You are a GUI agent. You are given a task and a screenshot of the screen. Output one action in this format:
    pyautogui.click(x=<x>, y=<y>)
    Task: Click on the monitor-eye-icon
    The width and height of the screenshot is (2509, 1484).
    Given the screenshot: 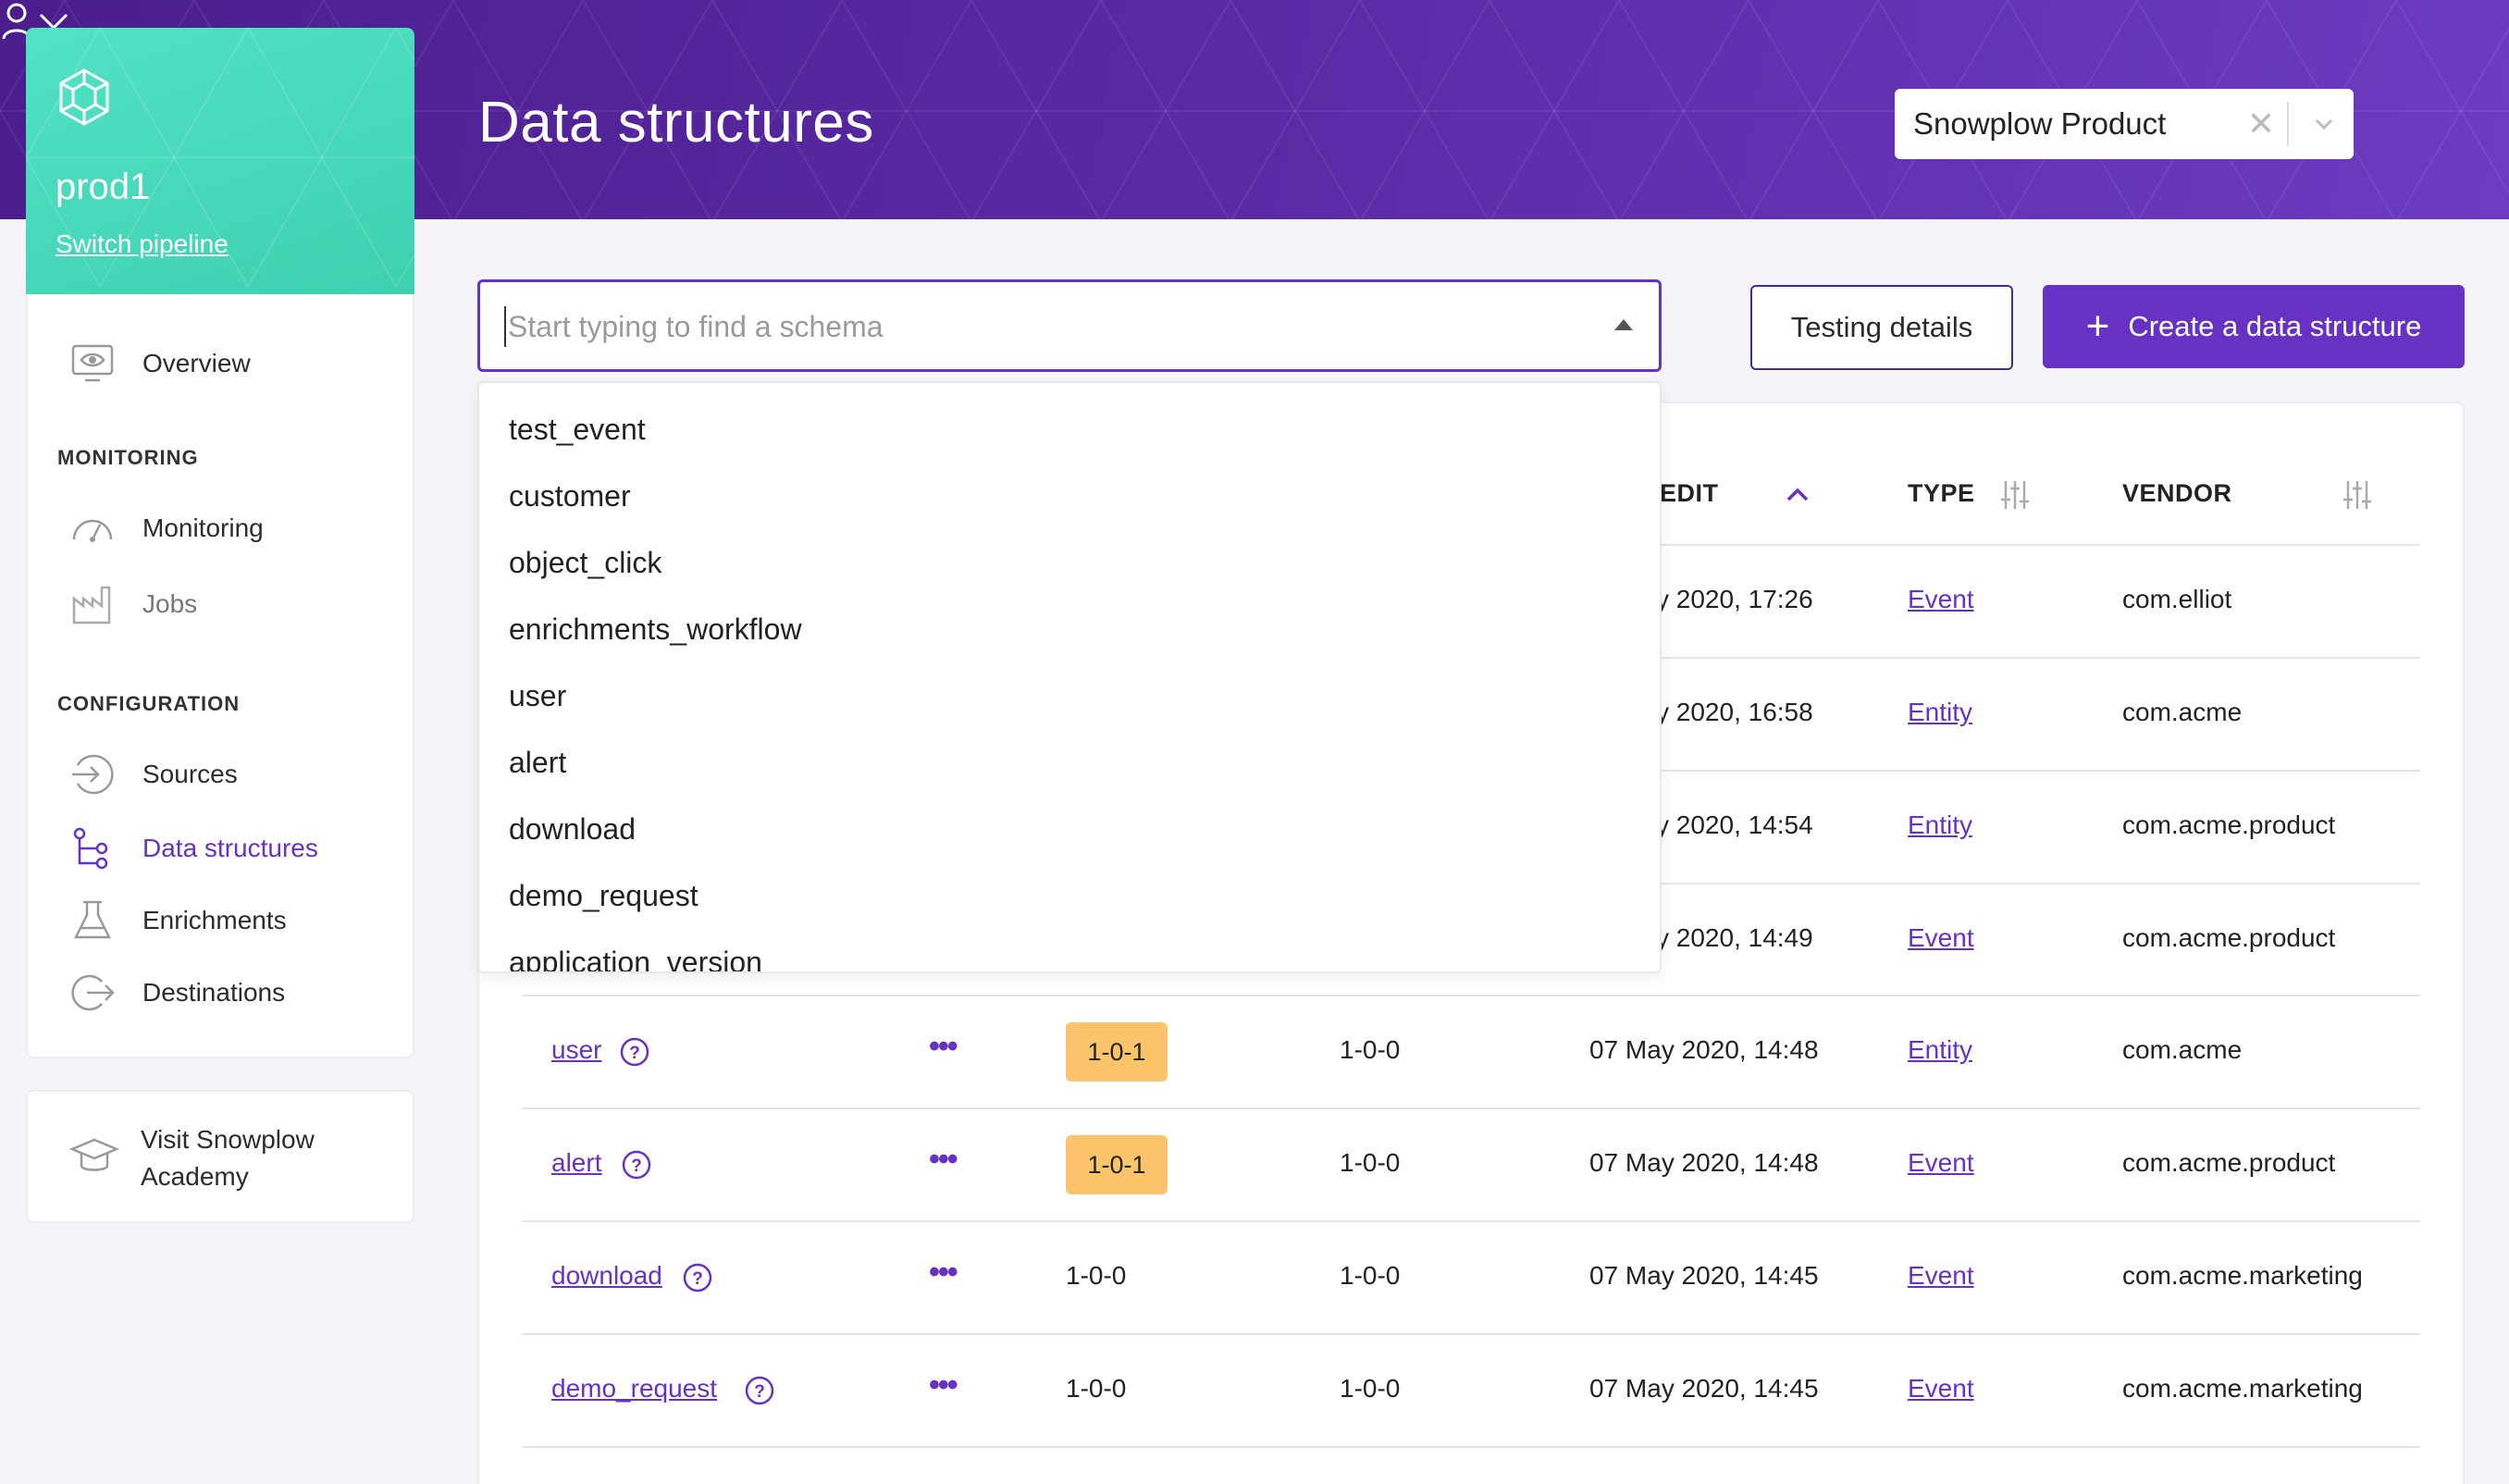 What is the action you would take?
    pyautogui.click(x=92, y=363)
    